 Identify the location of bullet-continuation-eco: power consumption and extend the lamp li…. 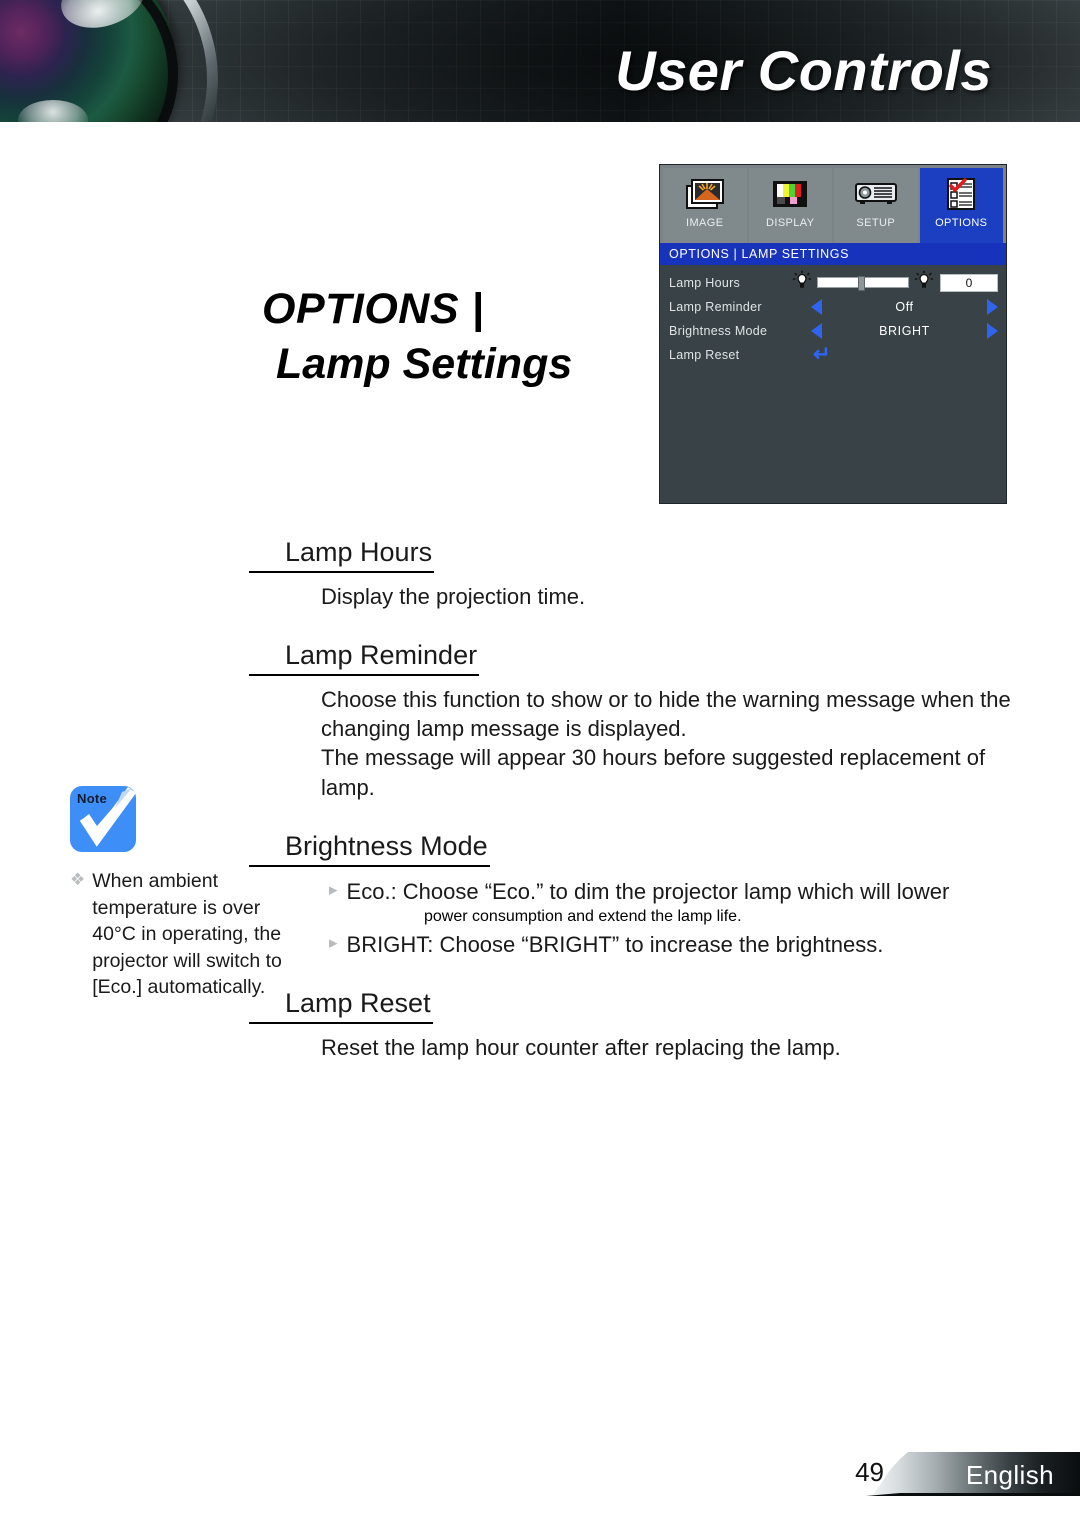
(583, 916).